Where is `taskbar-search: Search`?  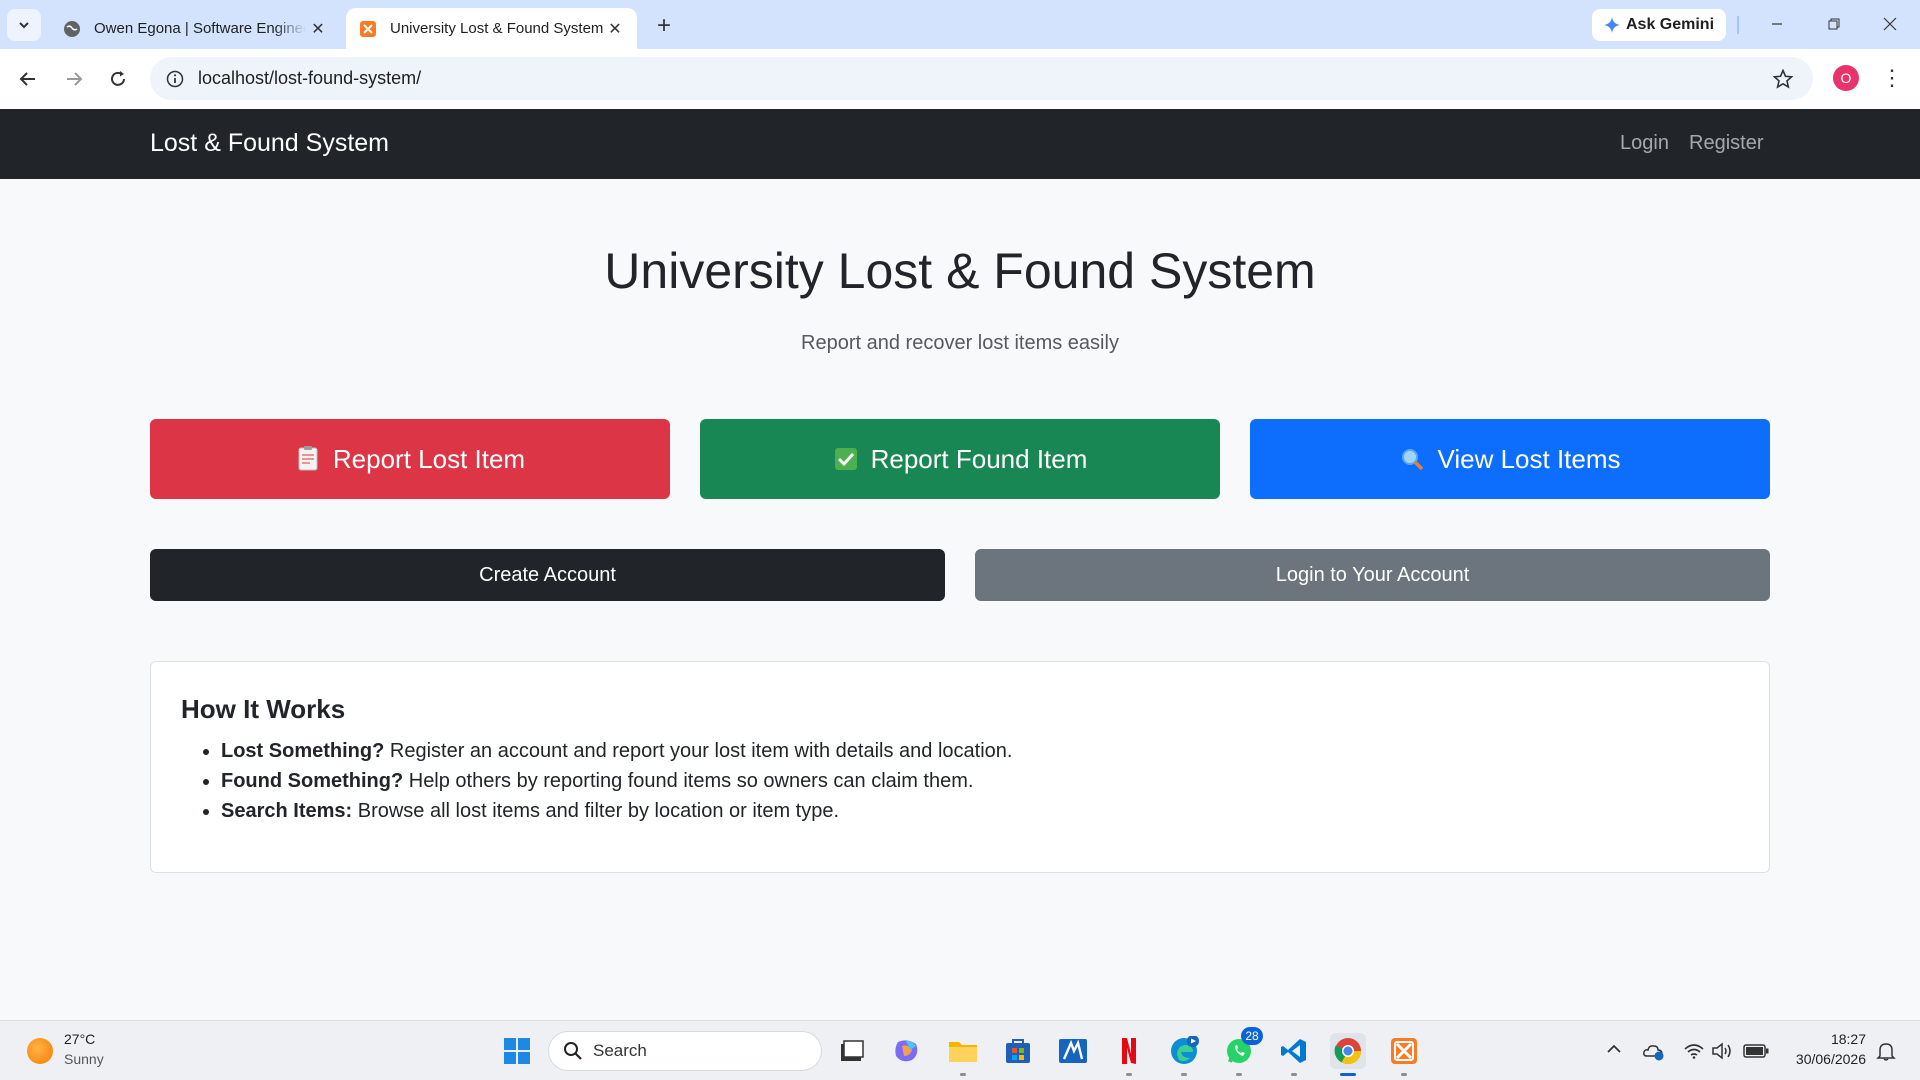
taskbar-search: Search is located at coordinates (685, 1051).